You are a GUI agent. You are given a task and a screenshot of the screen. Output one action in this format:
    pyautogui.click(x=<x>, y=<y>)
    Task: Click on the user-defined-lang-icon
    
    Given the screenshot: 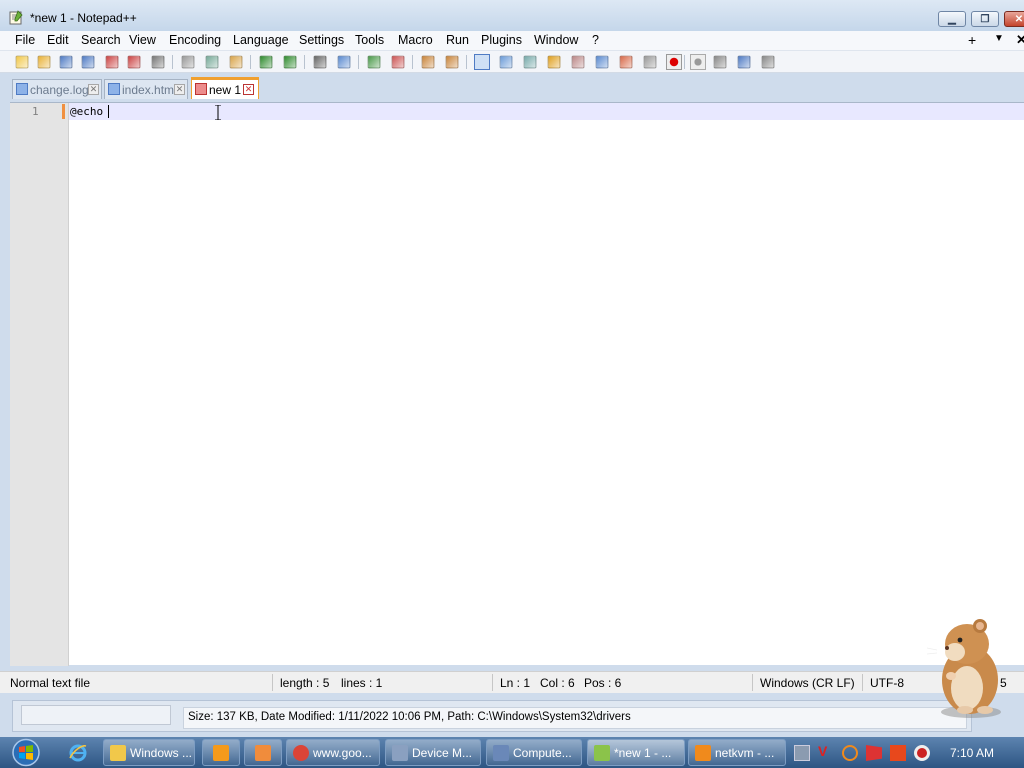 What is the action you would take?
    pyautogui.click(x=554, y=62)
    